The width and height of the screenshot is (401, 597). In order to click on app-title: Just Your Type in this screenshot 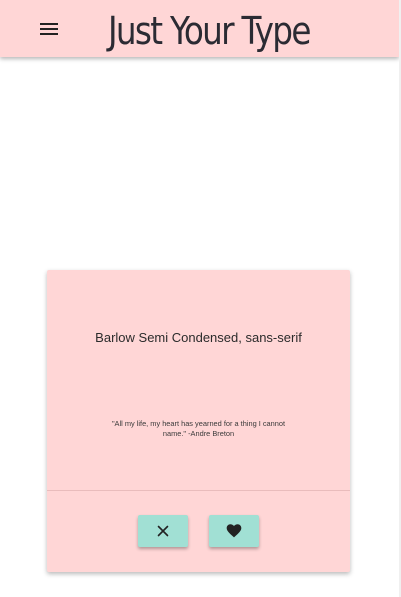, I will do `click(209, 31)`.